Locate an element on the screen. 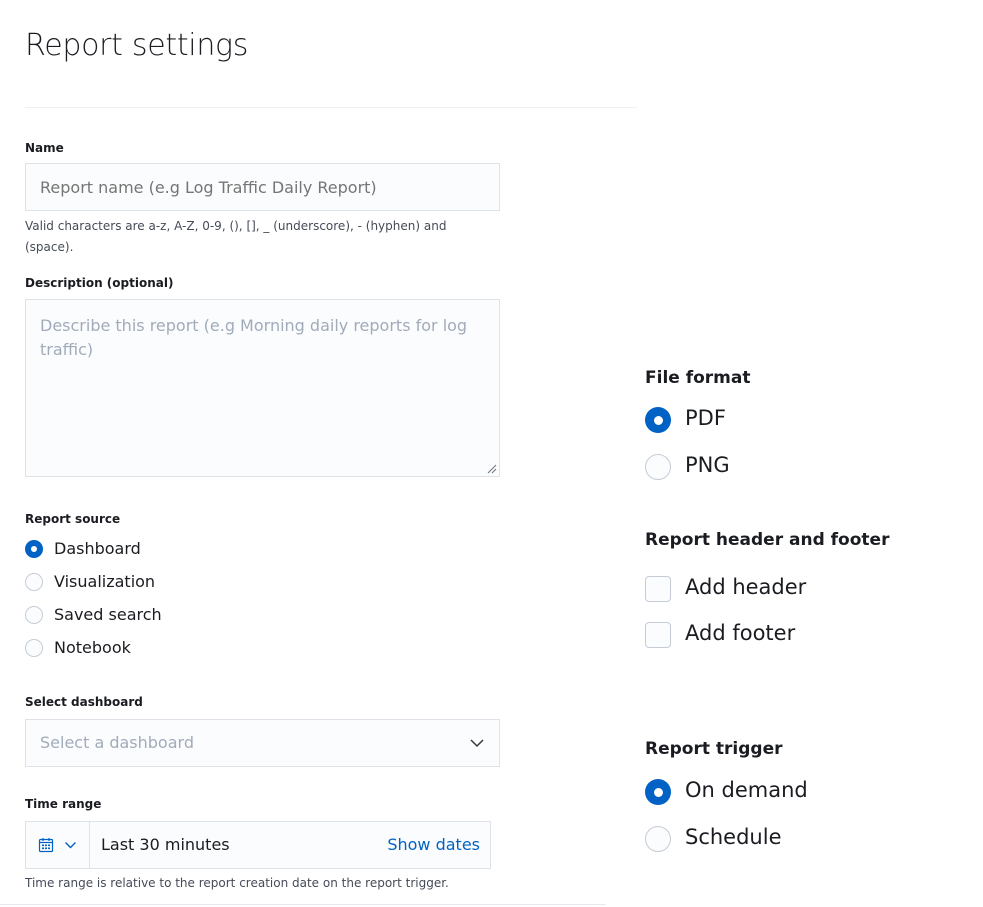 This screenshot has height=907, width=983. radio-on-demand-label: On demand is located at coordinates (746, 790).